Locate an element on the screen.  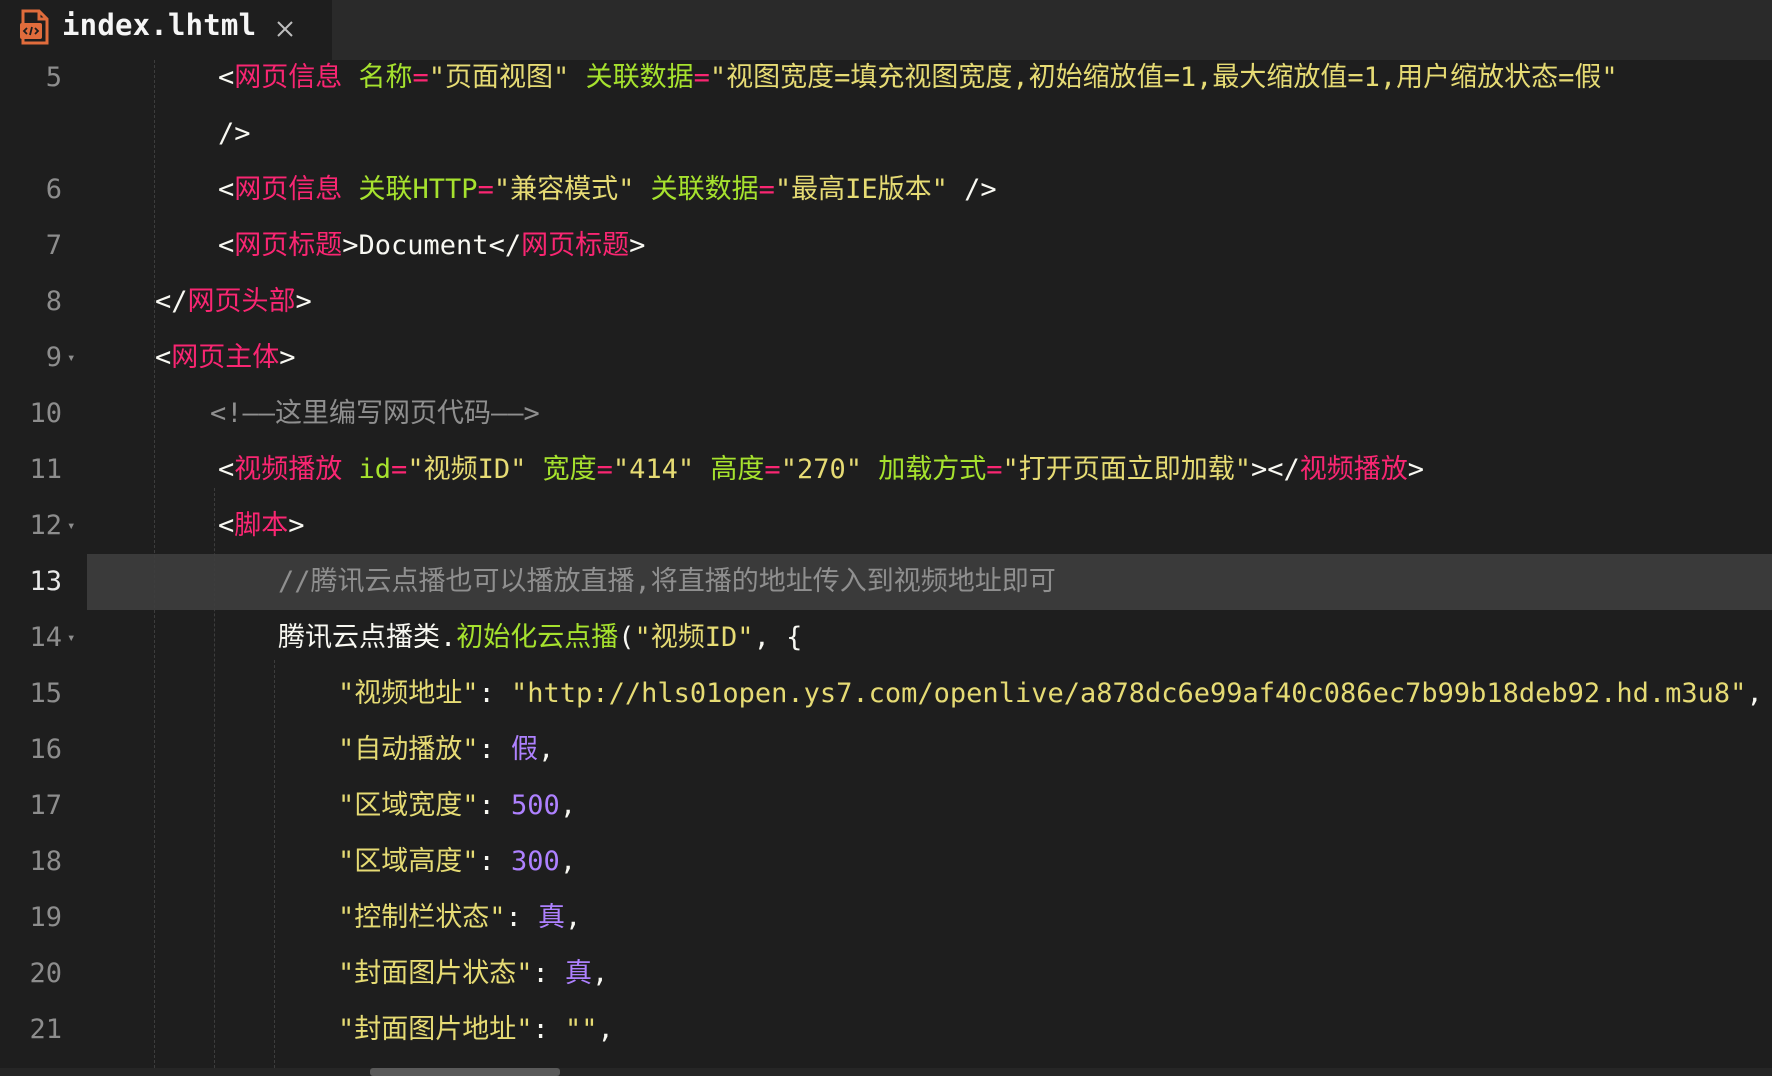
line-number: 8 is located at coordinates (53, 301).